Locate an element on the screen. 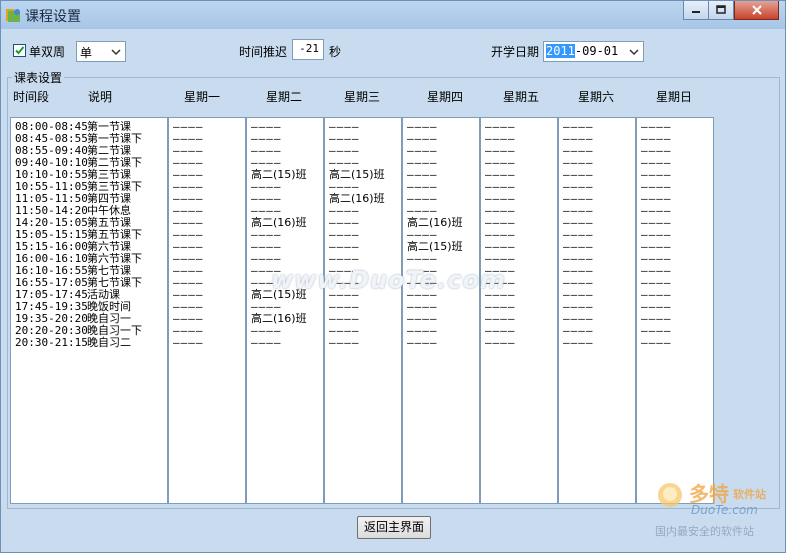 The image size is (786, 553). header-sat: 星期六 is located at coordinates (596, 97).